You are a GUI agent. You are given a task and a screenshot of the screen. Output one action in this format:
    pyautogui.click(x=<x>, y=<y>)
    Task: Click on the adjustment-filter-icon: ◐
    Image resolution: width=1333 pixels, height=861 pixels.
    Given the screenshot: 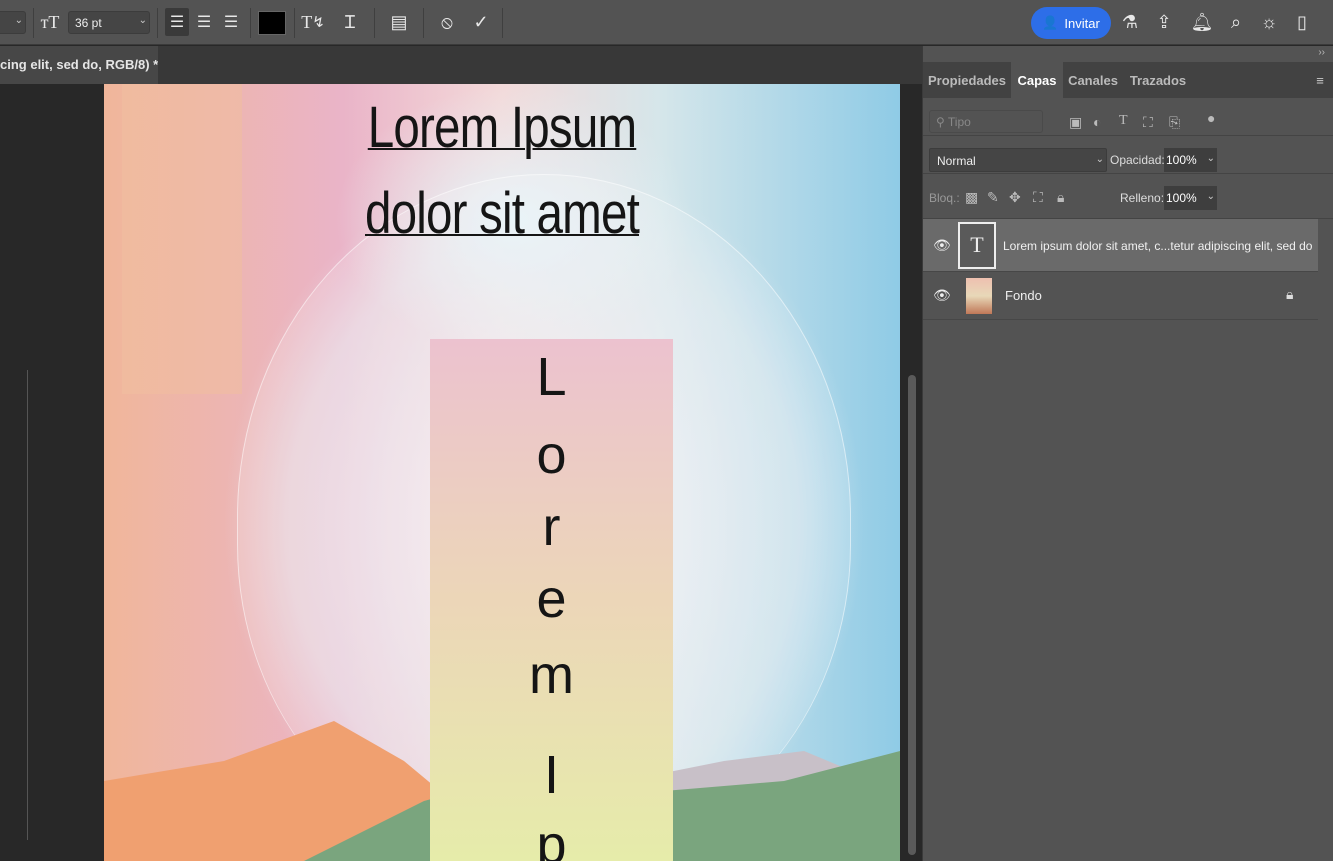 What is the action you would take?
    pyautogui.click(x=1097, y=122)
    